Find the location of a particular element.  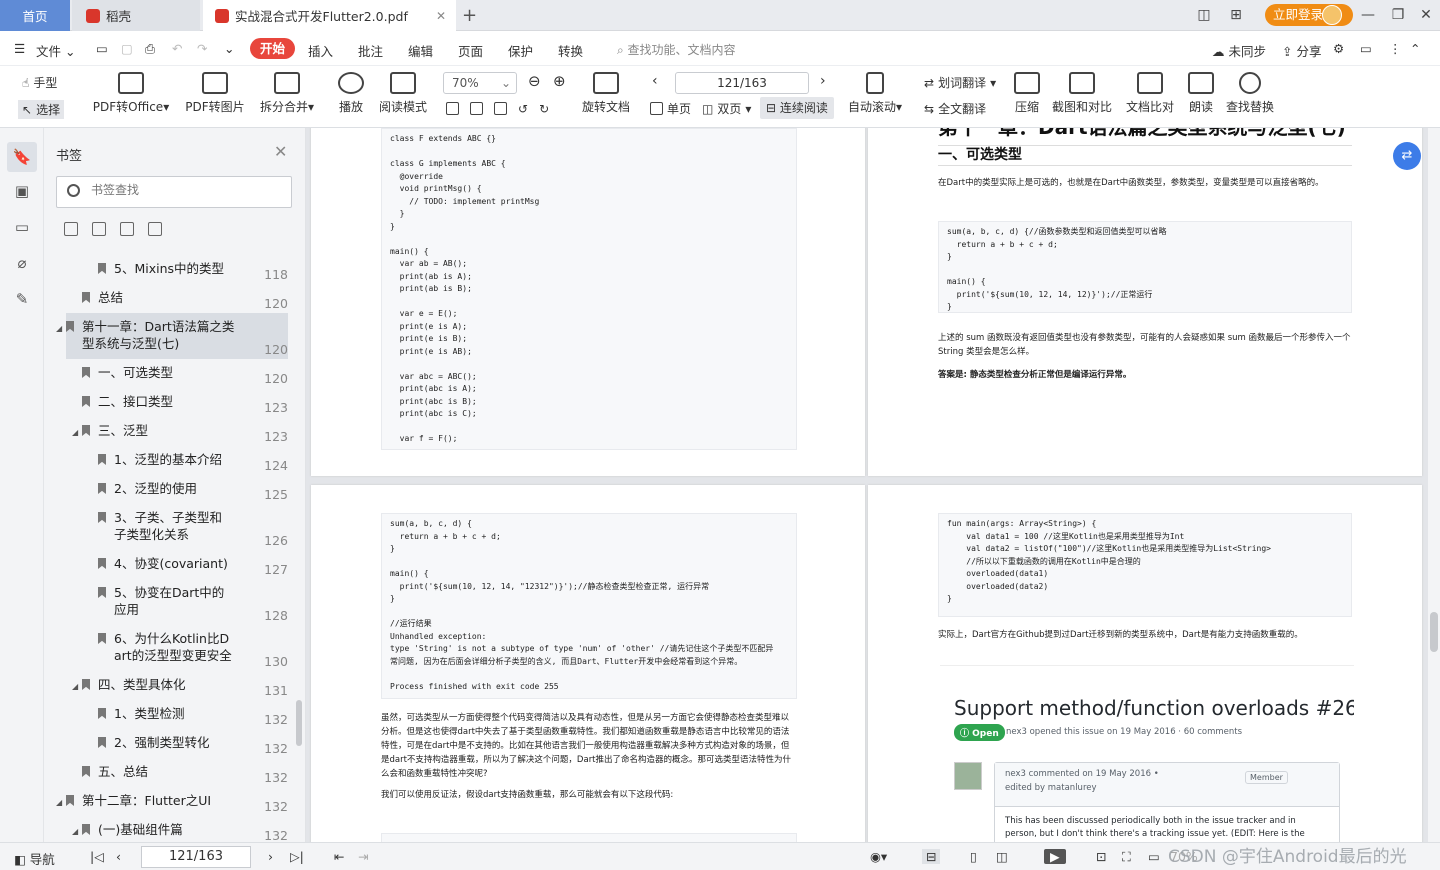

bookmark-icon is located at coordinates (127, 229).